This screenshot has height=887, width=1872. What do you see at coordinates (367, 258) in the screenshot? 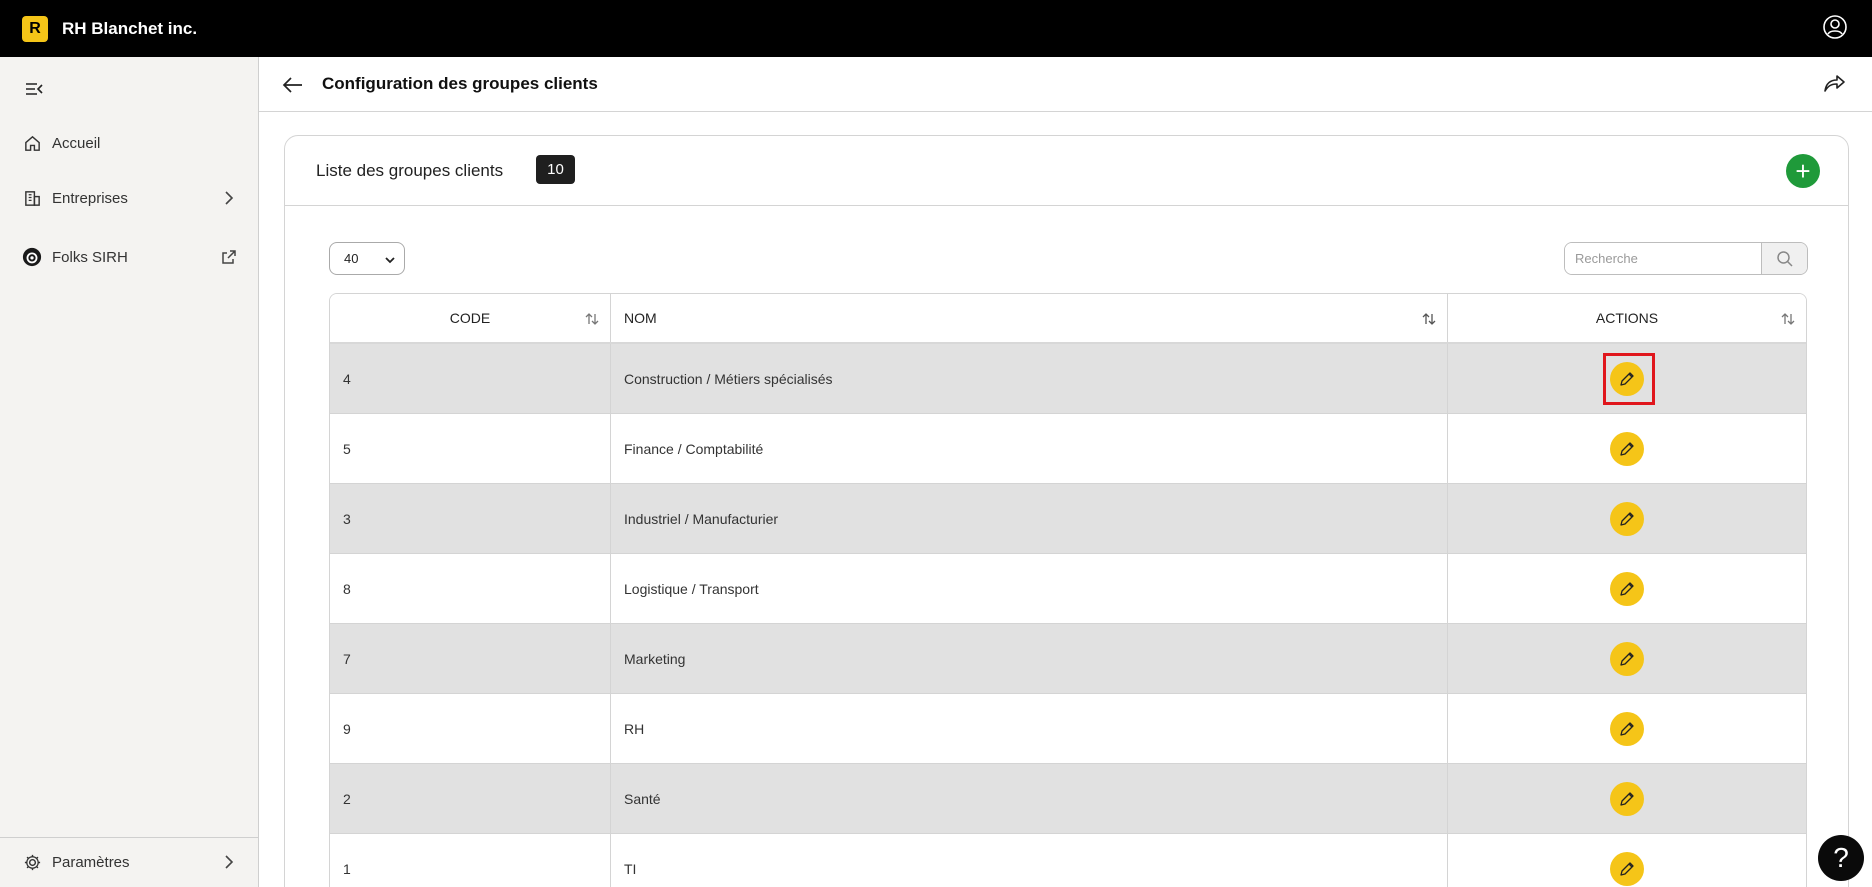
I see `page-size-select: 40` at bounding box center [367, 258].